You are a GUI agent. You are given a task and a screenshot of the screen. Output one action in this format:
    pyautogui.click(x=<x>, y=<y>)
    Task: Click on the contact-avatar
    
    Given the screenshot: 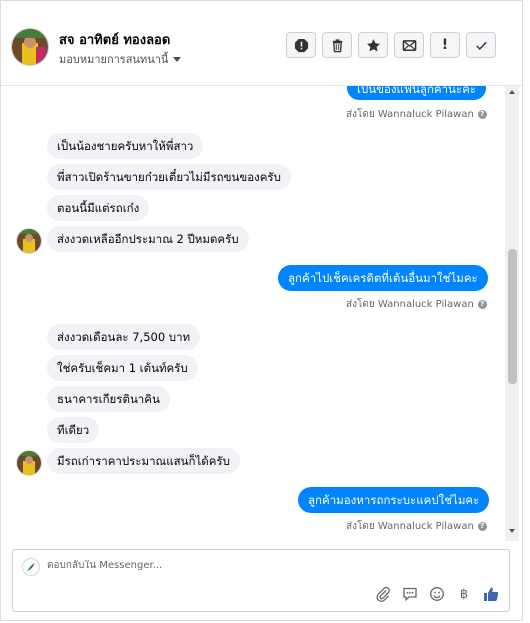 What is the action you would take?
    pyautogui.click(x=30, y=47)
    